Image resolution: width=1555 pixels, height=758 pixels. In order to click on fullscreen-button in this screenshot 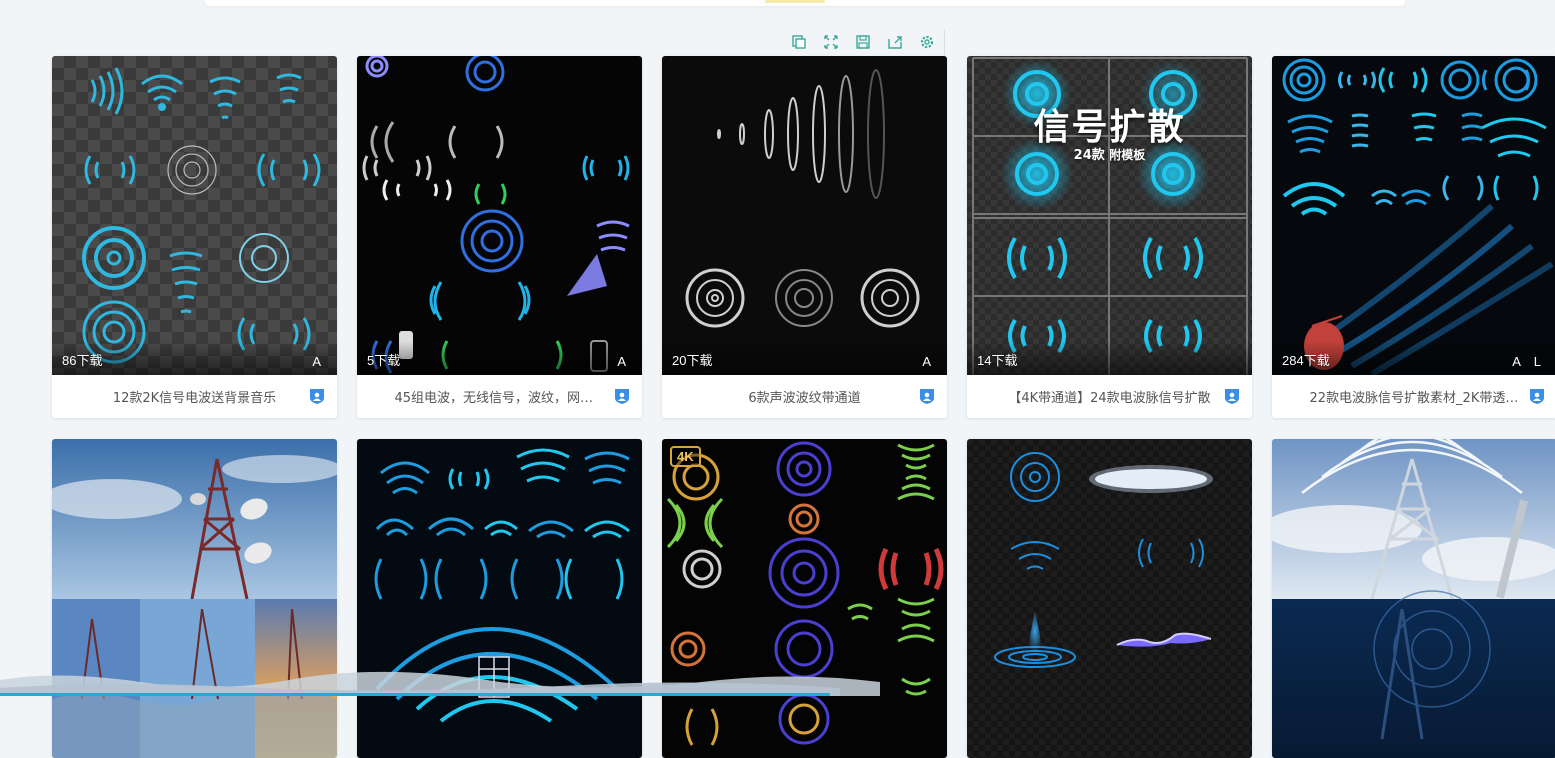, I will do `click(831, 42)`.